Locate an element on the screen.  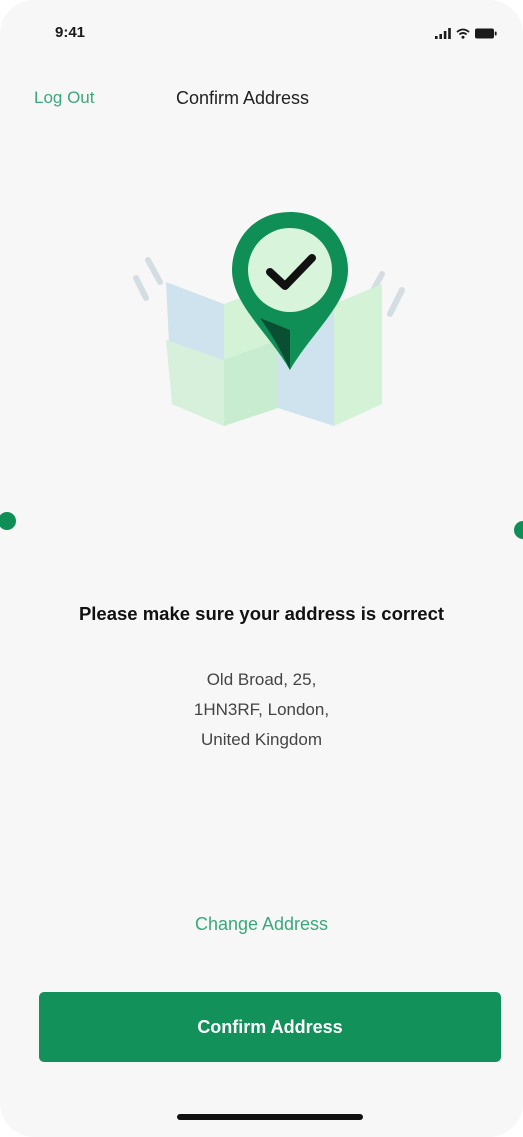
logout-link: Log Out is located at coordinates (64, 98).